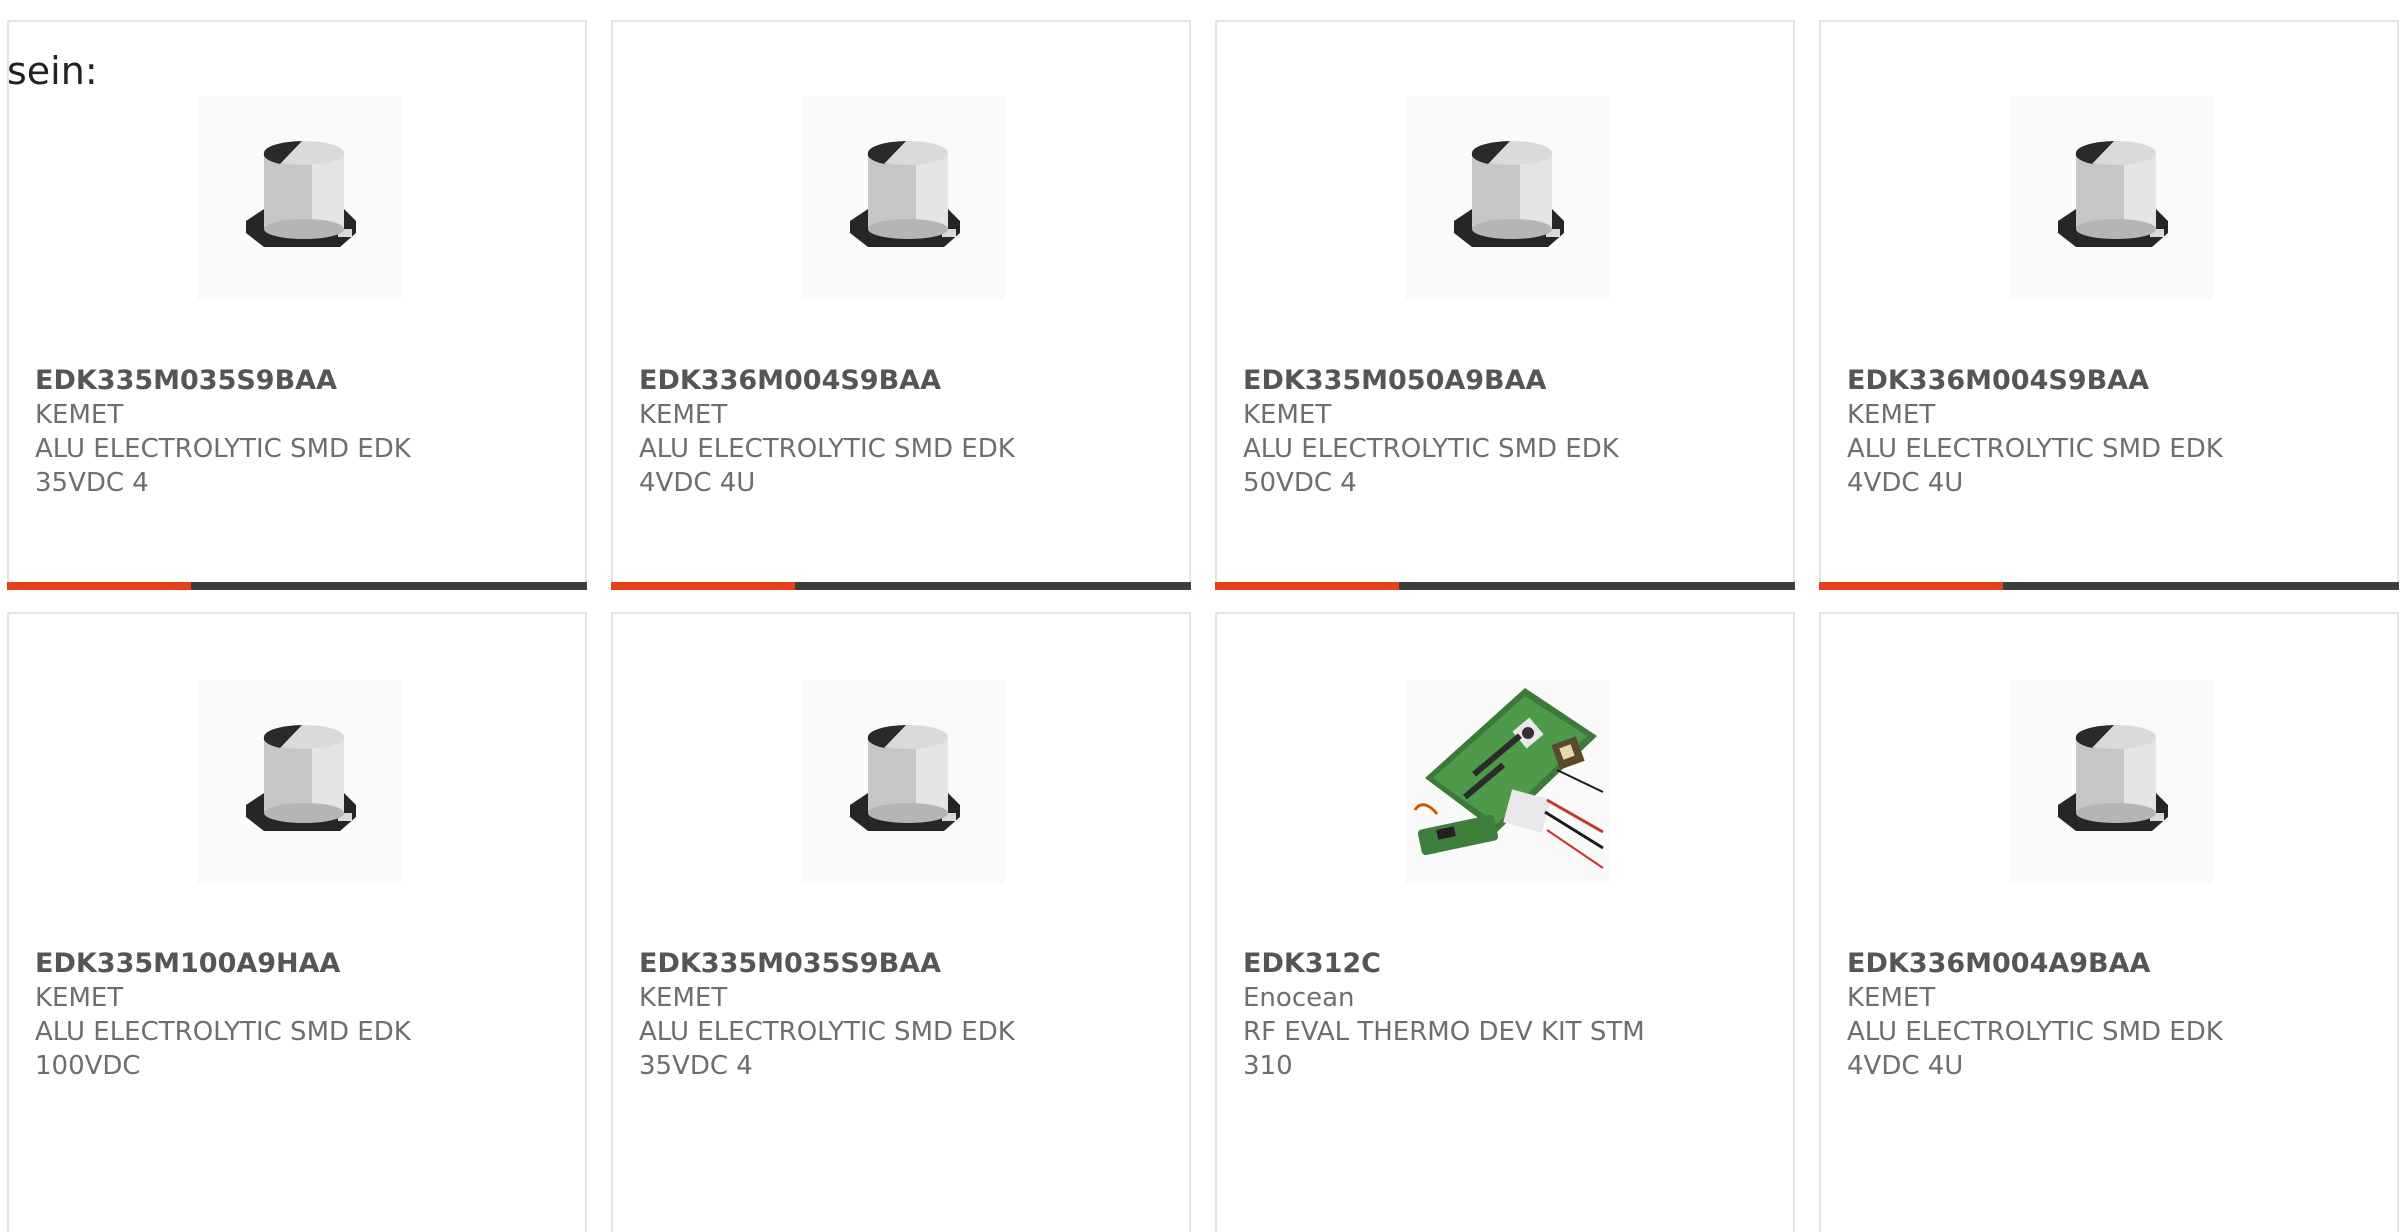 The width and height of the screenshot is (2400, 1232). Describe the element at coordinates (1508, 381) in the screenshot. I see `part-number: EDK335M050A9BAA` at that location.